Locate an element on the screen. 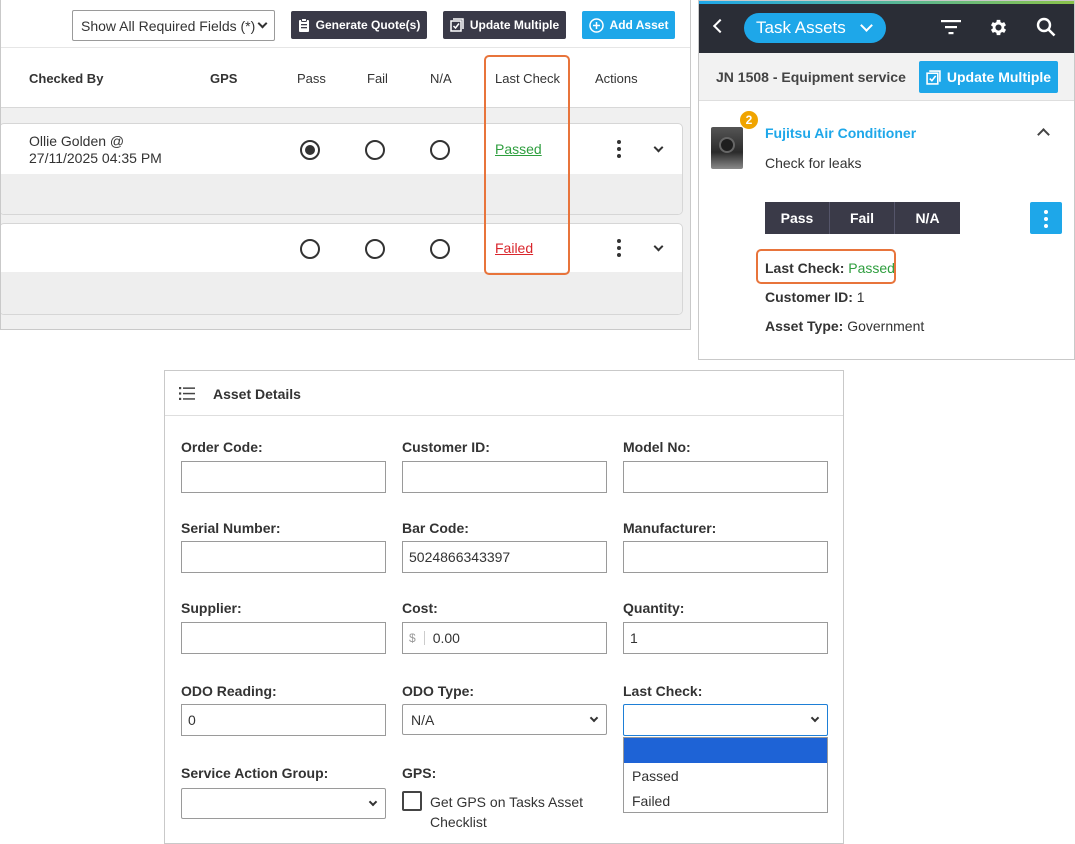  odo-type-value: N/A is located at coordinates (423, 719).